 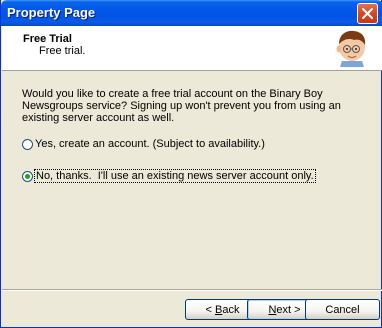 What do you see at coordinates (27, 144) in the screenshot?
I see `create-account-radio` at bounding box center [27, 144].